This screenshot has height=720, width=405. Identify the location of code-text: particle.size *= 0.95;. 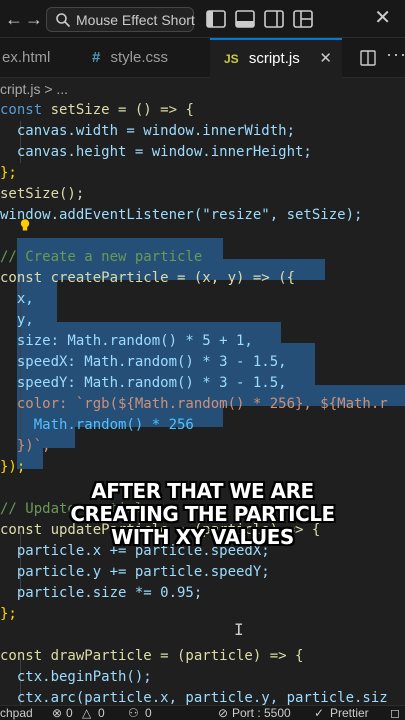
(101, 593).